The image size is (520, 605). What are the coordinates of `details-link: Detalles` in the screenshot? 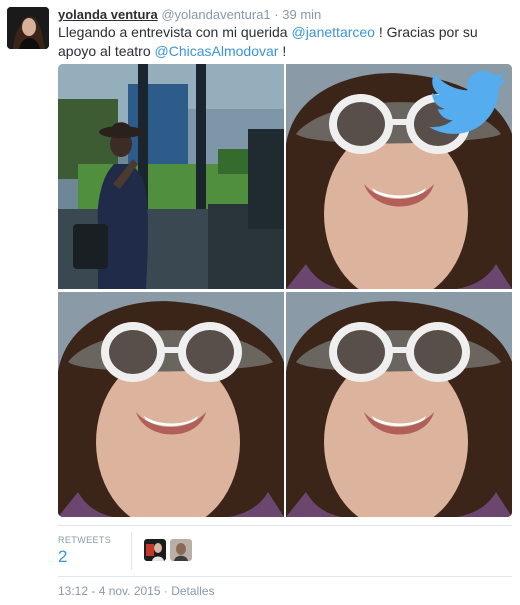 It's located at (192, 591).